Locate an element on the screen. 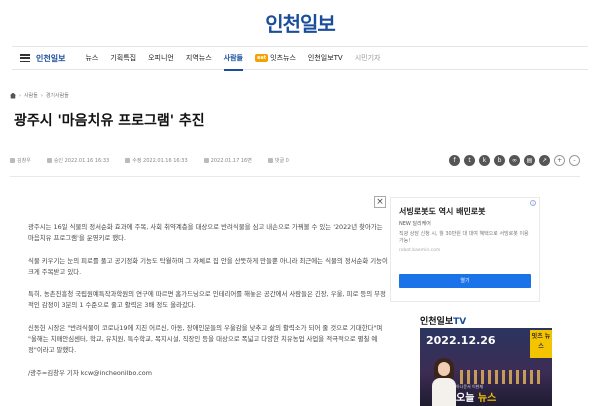  nav-item-news: 뉴스 is located at coordinates (91, 58).